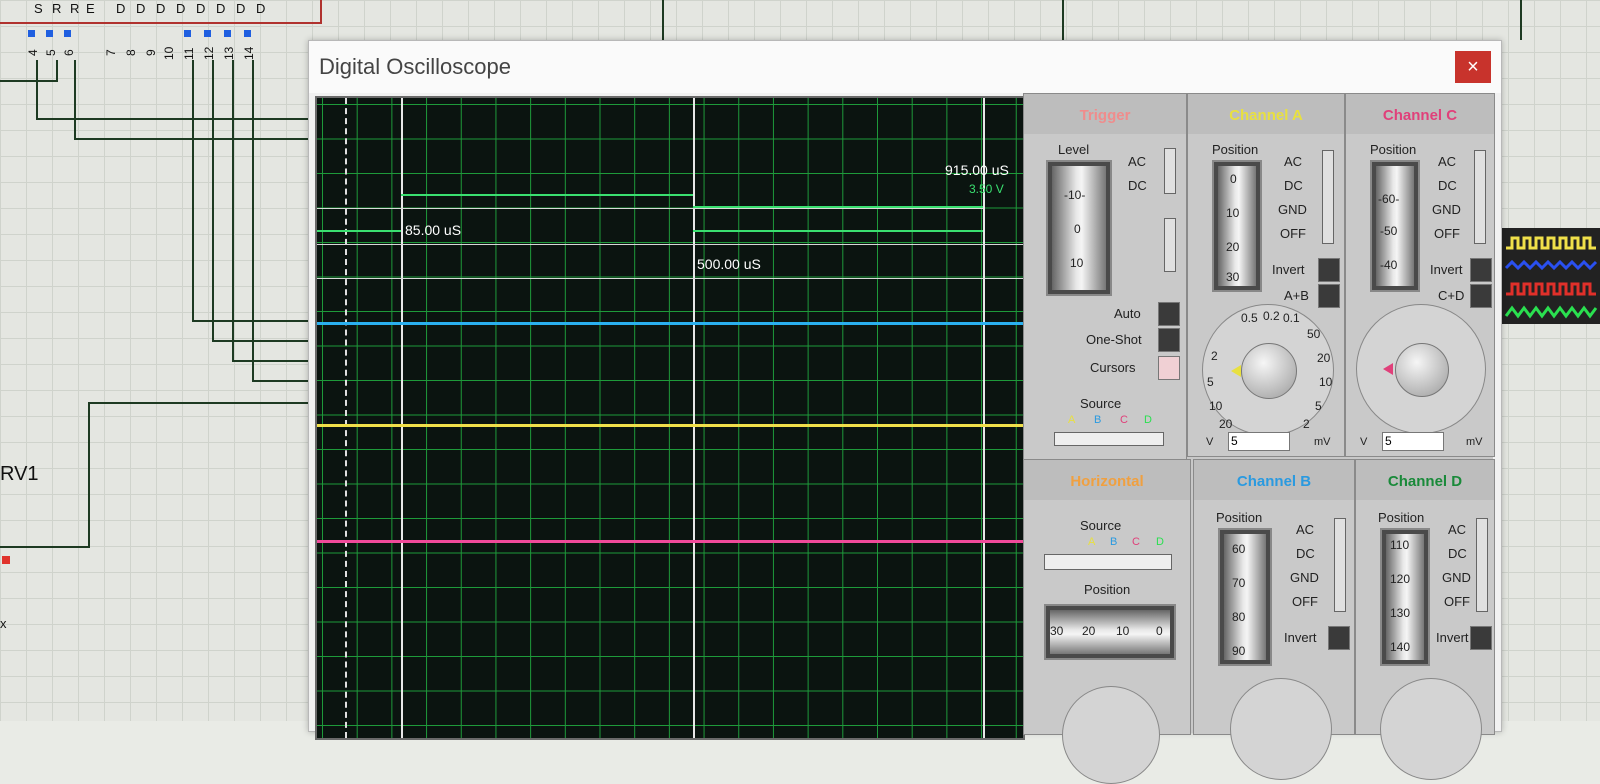 Image resolution: width=1600 pixels, height=784 pixels. Describe the element at coordinates (1328, 197) in the screenshot. I see `channel-a-mode-switch` at that location.